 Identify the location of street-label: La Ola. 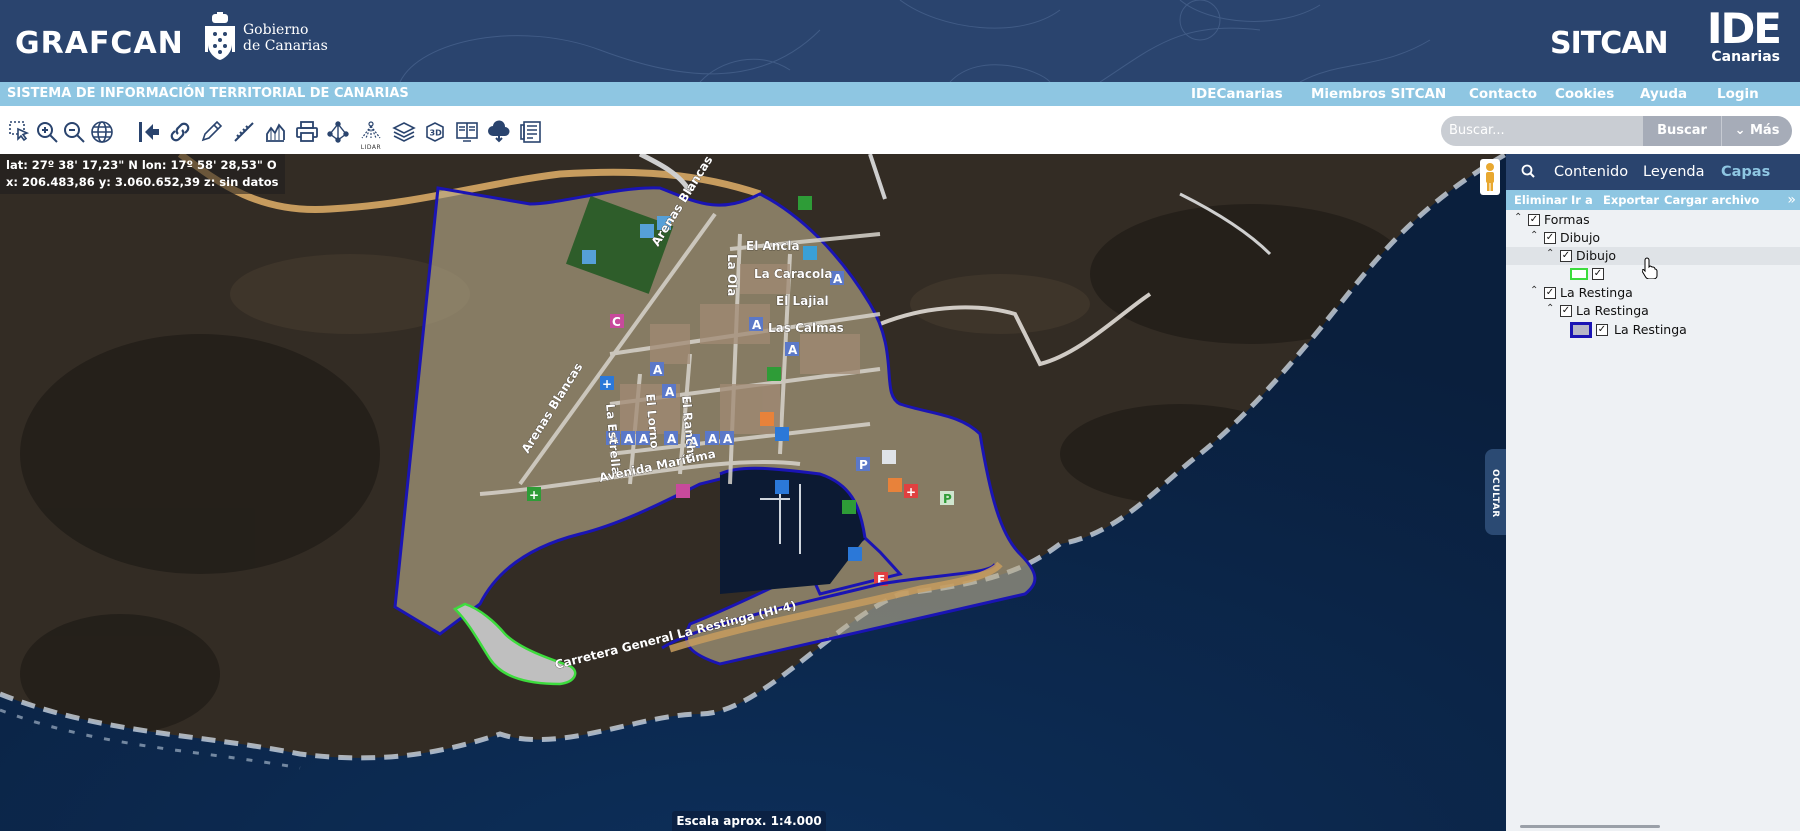
(732, 275).